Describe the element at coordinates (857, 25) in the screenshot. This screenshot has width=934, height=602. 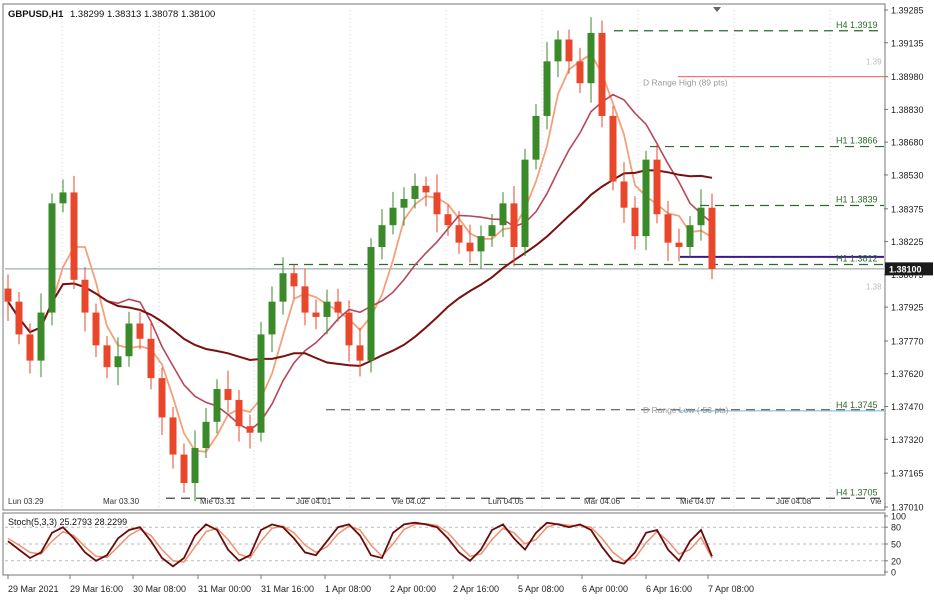
I see `level-h4-1919-label: H4 1.3919` at that location.